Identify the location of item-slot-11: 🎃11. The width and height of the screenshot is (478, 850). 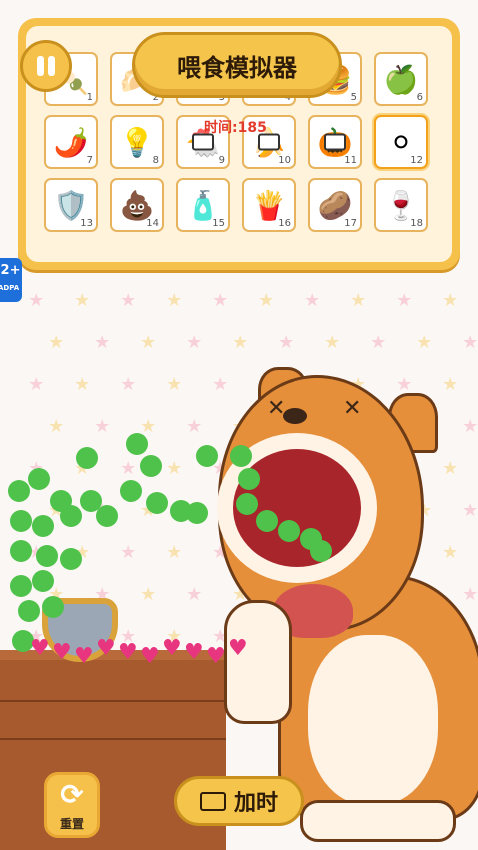
(335, 142).